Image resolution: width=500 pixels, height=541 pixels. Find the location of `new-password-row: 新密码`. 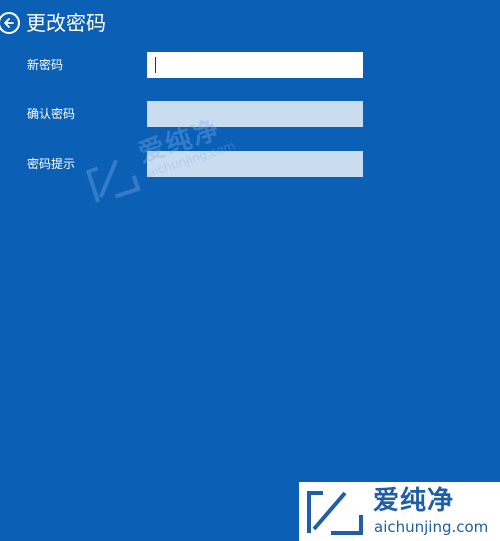

new-password-row: 新密码 is located at coordinates (250, 65).